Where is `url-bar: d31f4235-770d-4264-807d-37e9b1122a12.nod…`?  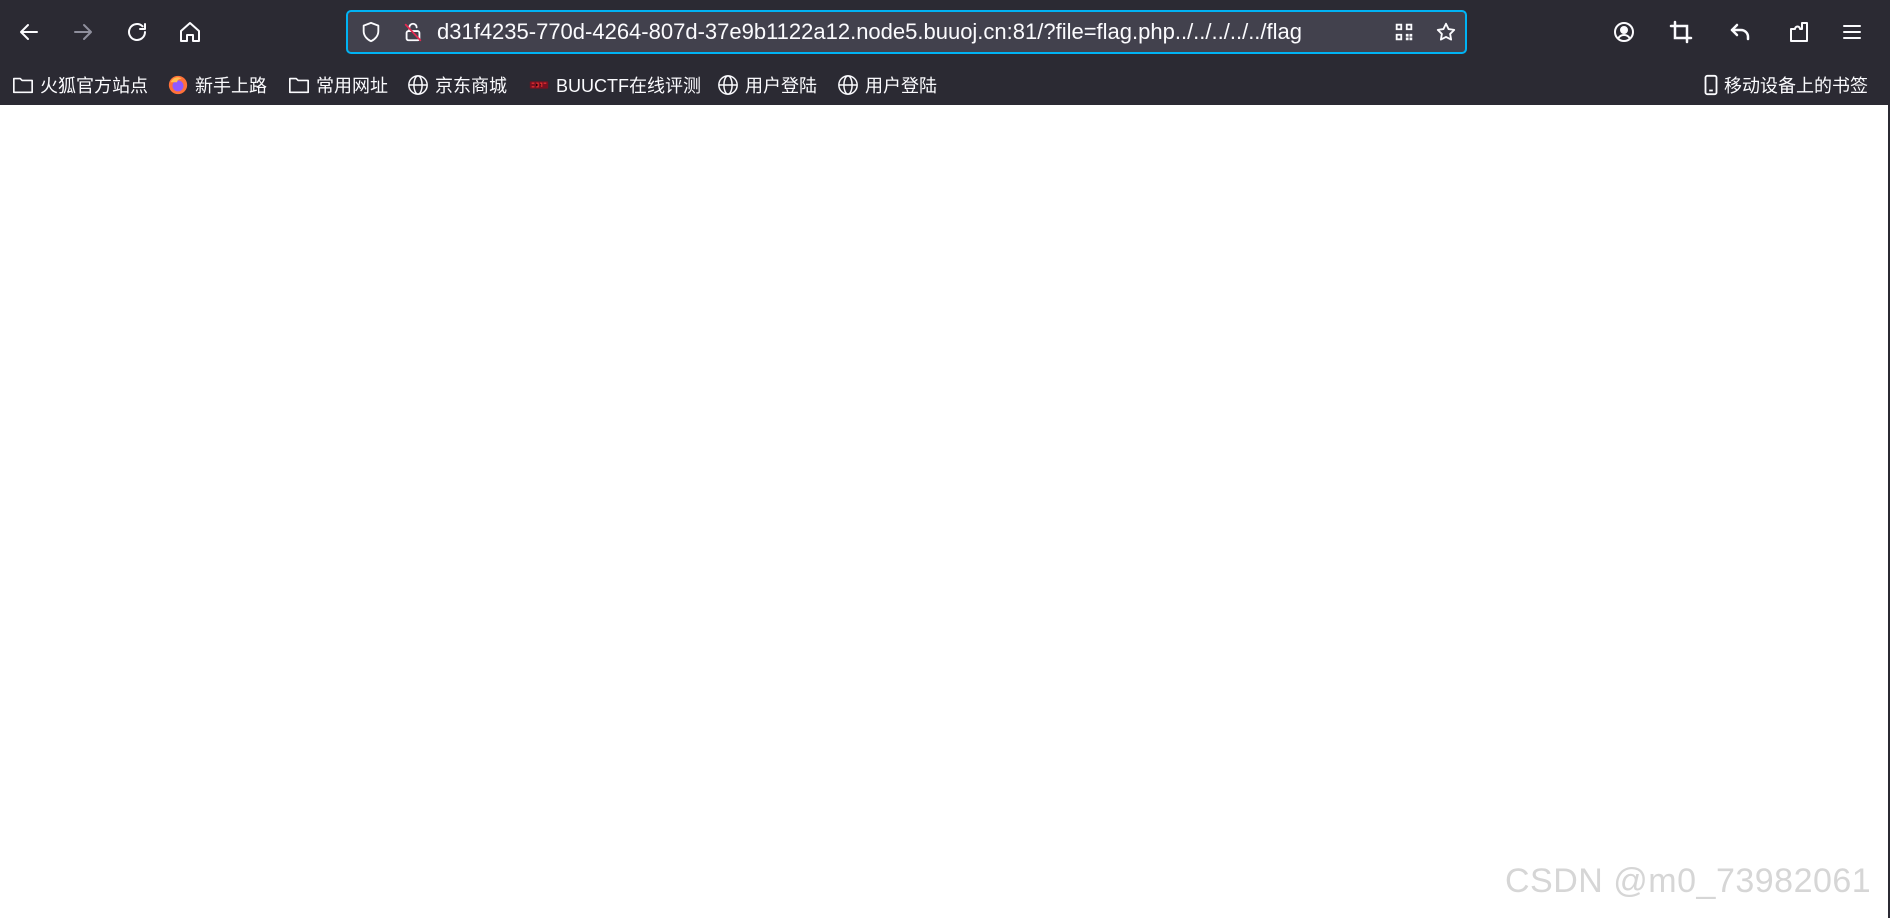 url-bar: d31f4235-770d-4264-807d-37e9b1122a12.nod… is located at coordinates (906, 32).